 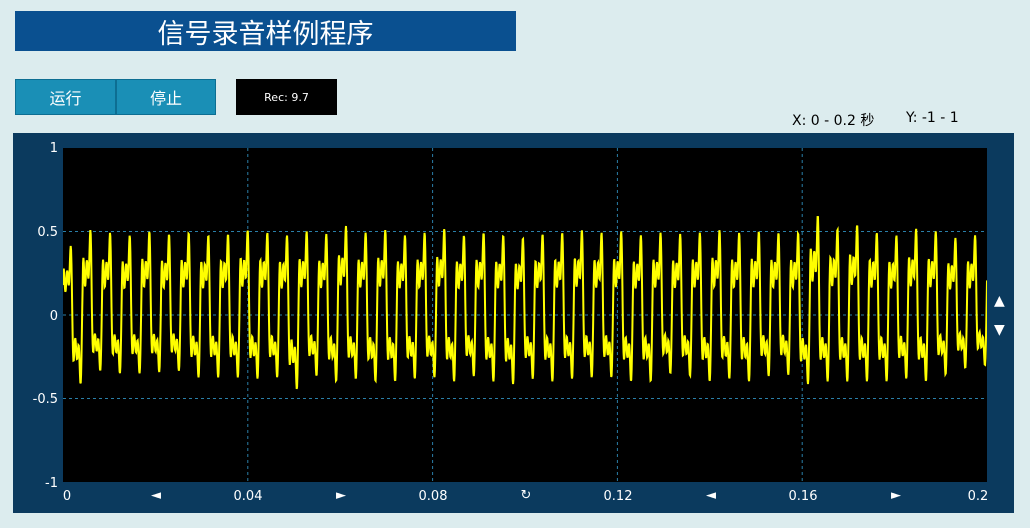 What do you see at coordinates (265, 31) in the screenshot?
I see `app-title: 信号录音样例程序` at bounding box center [265, 31].